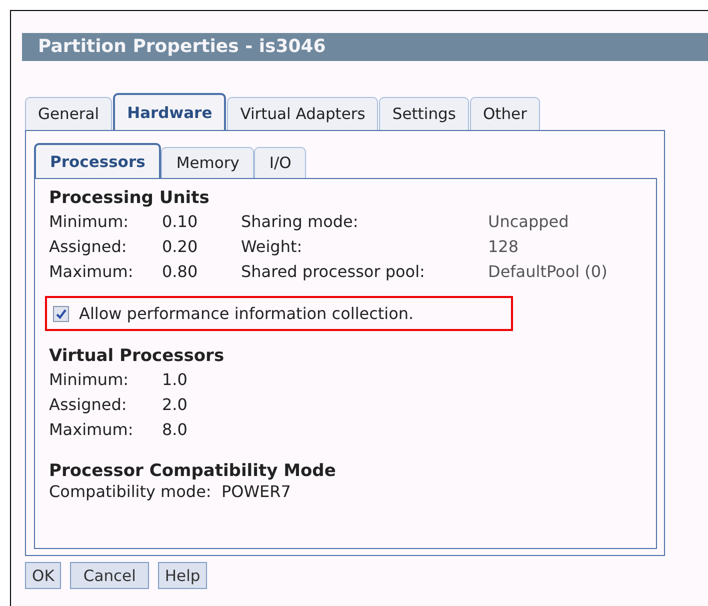 This screenshot has width=708, height=606. I want to click on field-label: Weight:, so click(272, 247).